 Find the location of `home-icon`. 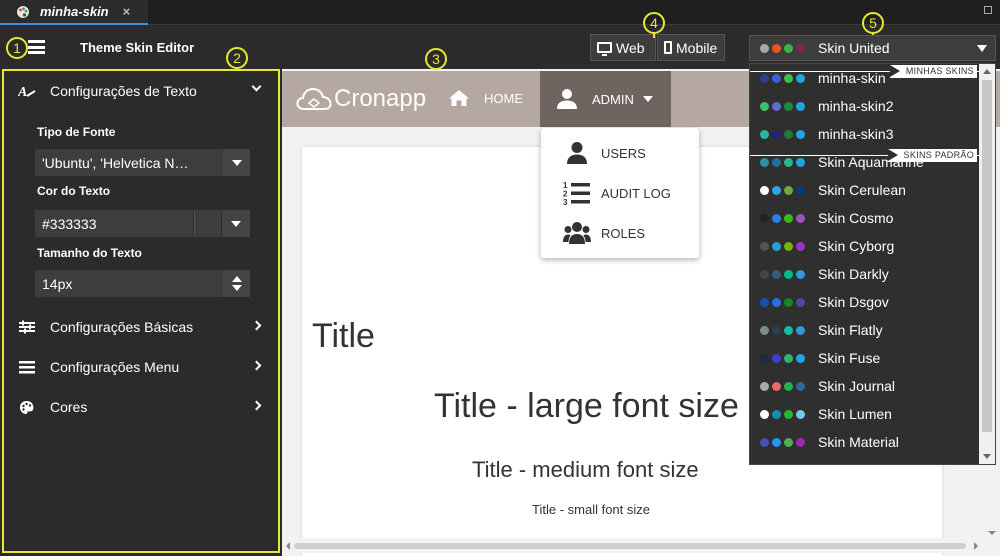

home-icon is located at coordinates (459, 98).